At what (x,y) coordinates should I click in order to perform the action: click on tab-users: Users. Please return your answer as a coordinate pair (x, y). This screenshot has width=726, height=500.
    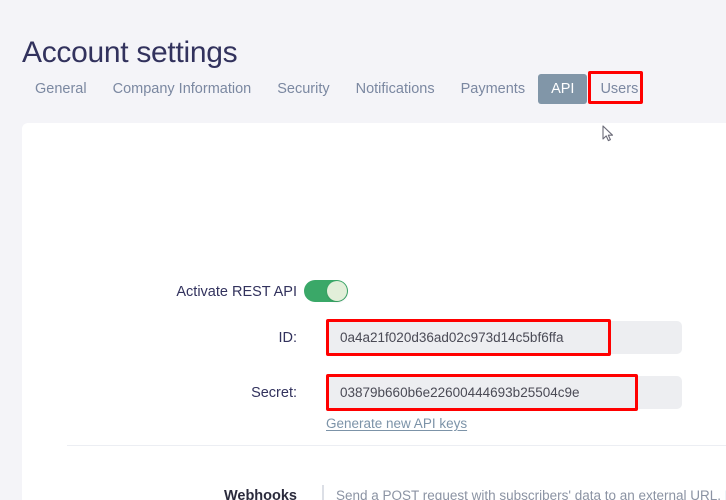
    Looking at the image, I should click on (619, 89).